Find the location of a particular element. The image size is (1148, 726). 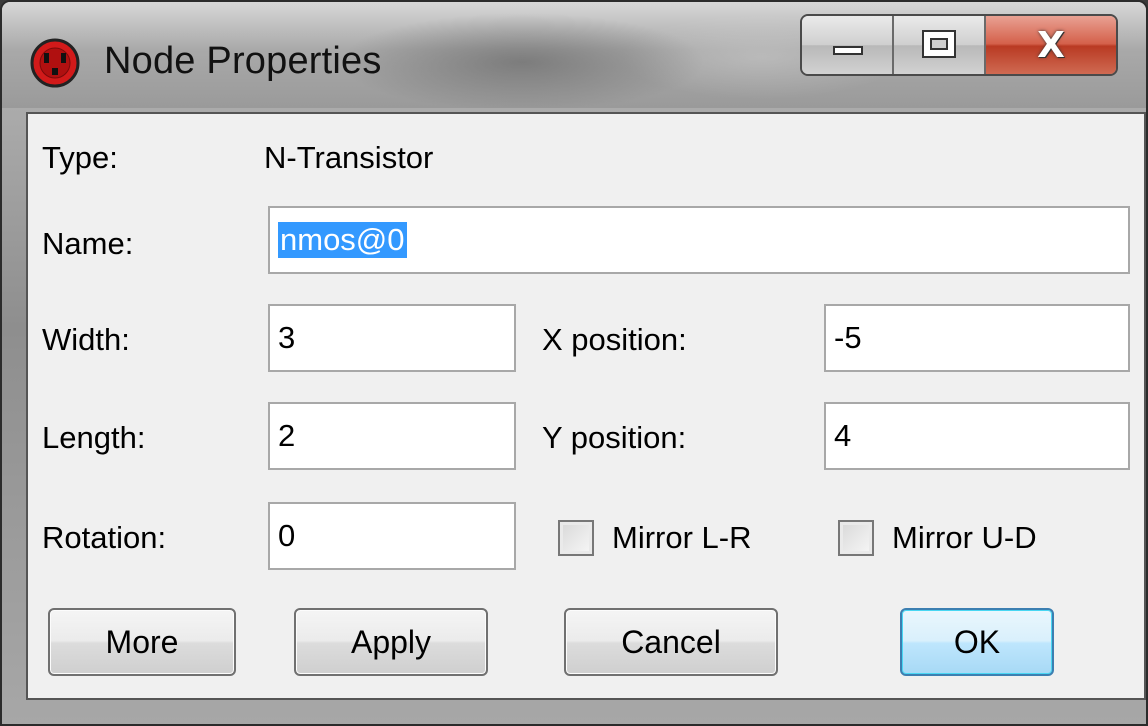

mirror-ud-label: Mirror U-D is located at coordinates (964, 538).